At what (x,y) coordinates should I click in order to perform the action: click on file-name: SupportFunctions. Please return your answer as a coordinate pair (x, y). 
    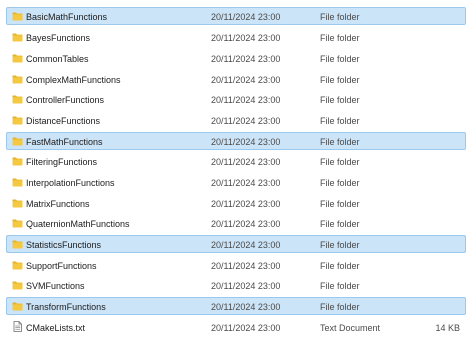
    Looking at the image, I should click on (61, 266).